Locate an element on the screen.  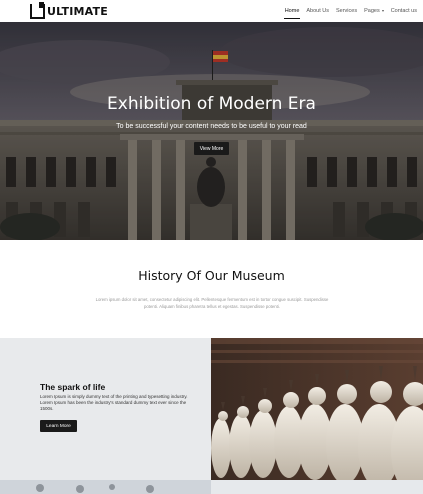
buddha-statues-photo is located at coordinates (317, 409).